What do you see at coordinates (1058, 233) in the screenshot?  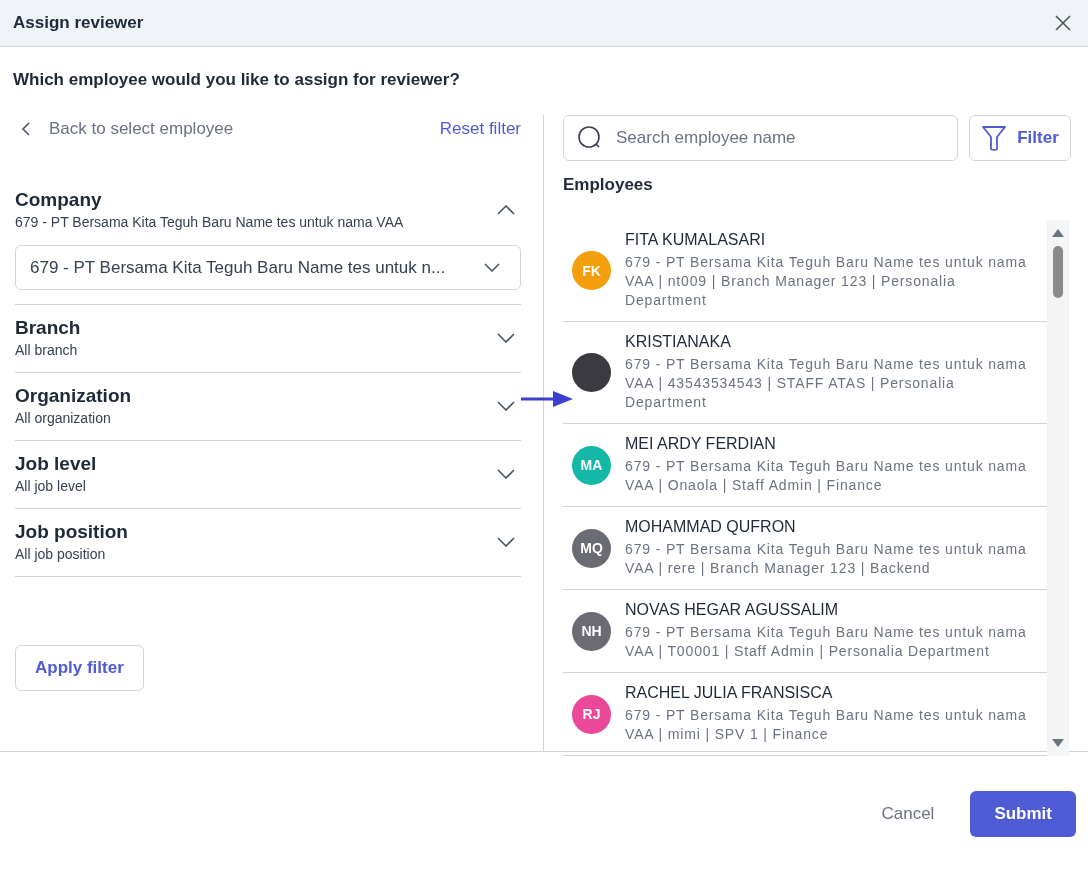 I see `scroll-up-icon` at bounding box center [1058, 233].